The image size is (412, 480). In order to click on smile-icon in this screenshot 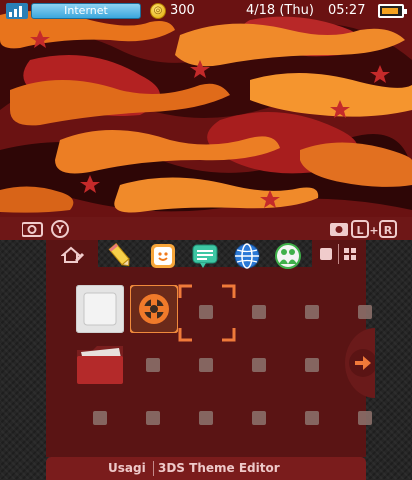, I will do `click(163, 256)`.